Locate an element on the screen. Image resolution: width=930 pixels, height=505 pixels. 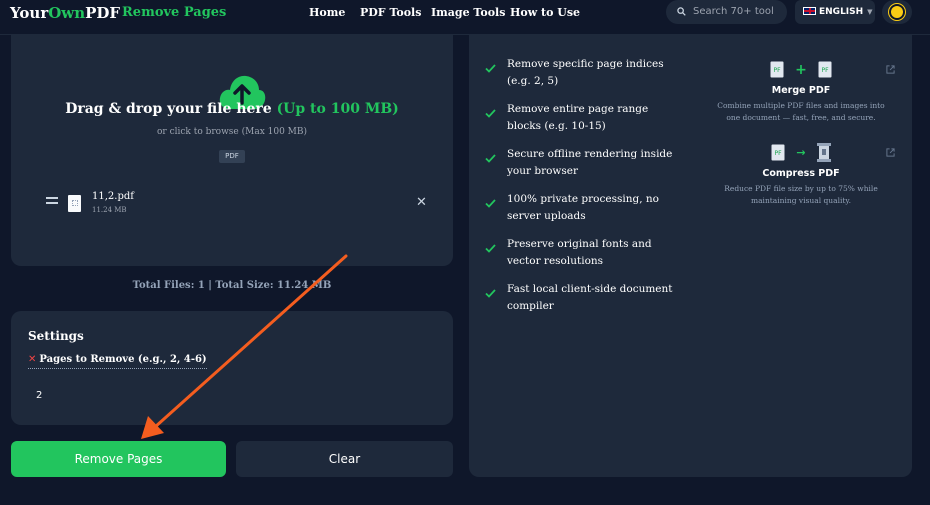
drag-handle-icon is located at coordinates (52, 202).